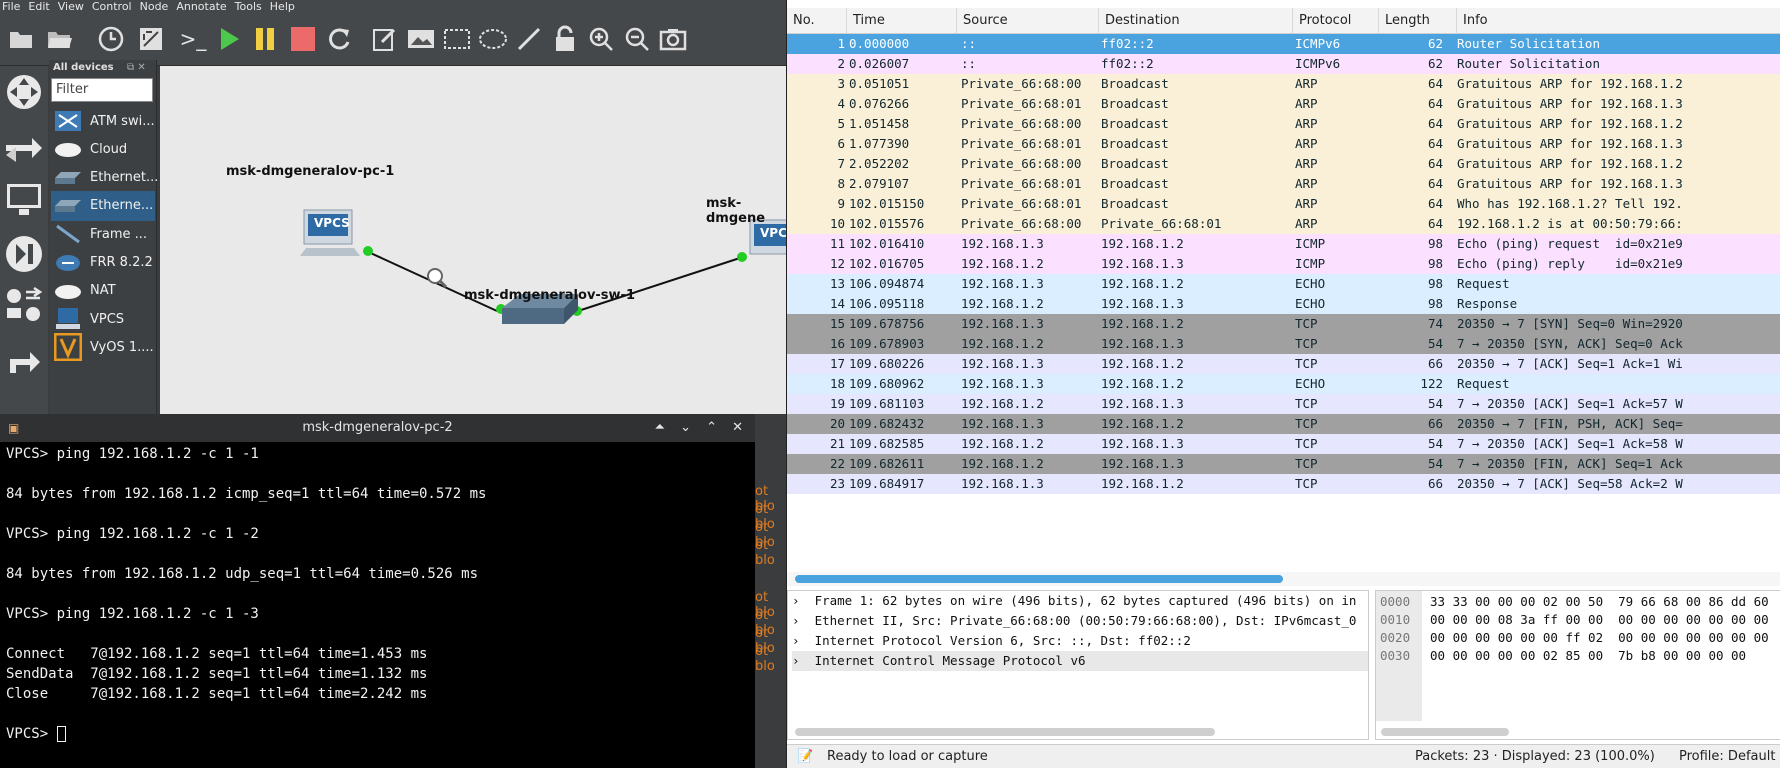 The width and height of the screenshot is (1780, 768). I want to click on insert-image-icon, so click(421, 39).